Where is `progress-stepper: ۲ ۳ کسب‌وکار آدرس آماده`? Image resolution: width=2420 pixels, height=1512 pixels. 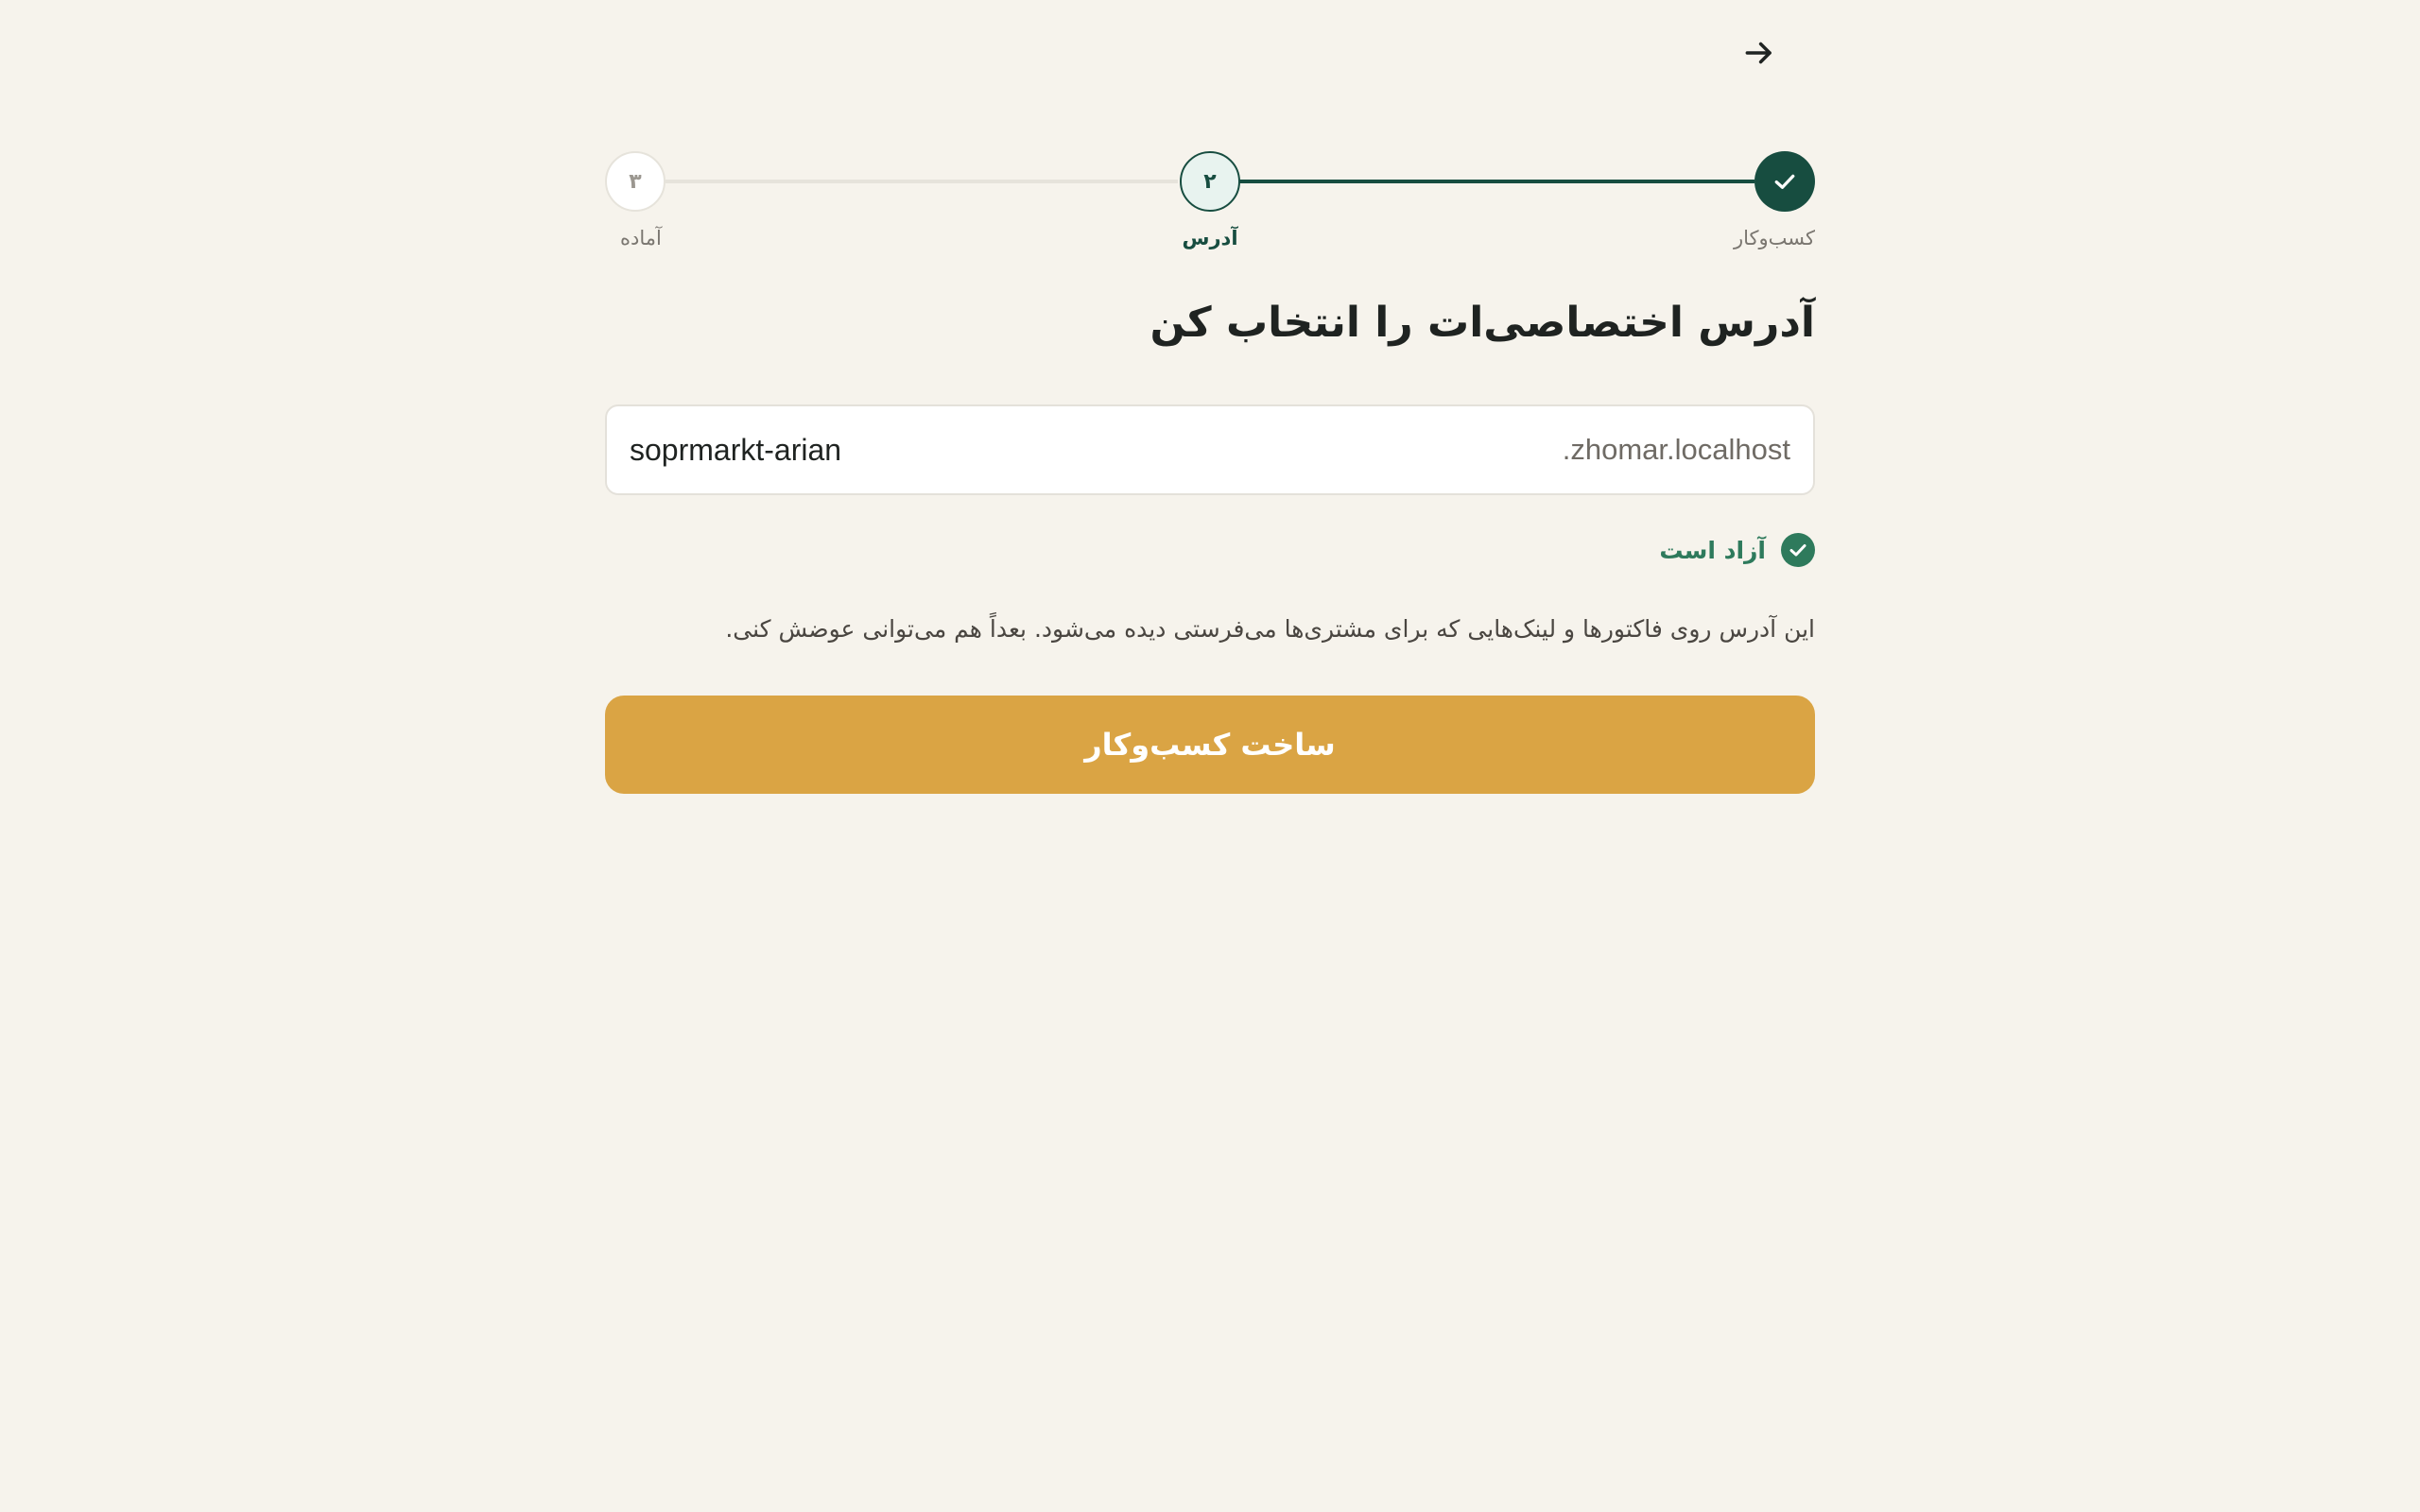
progress-stepper: ۲ ۳ کسب‌وکار آدرس آماده is located at coordinates (1210, 208).